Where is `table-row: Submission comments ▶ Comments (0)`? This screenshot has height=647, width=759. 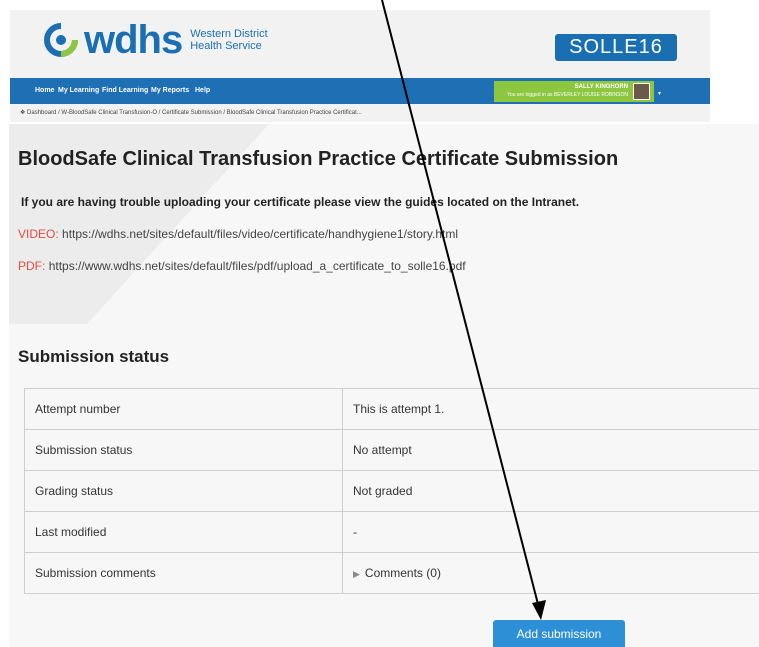 table-row: Submission comments ▶ Comments (0) is located at coordinates (391, 573).